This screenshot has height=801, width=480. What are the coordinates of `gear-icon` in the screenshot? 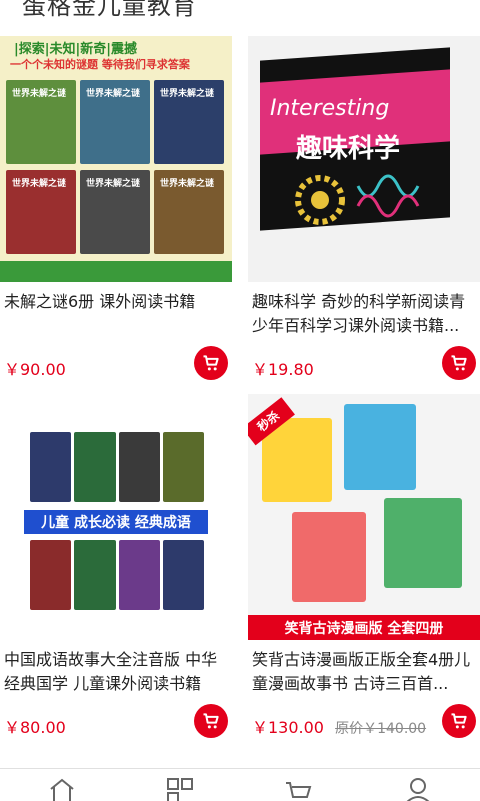 It's located at (357, 199).